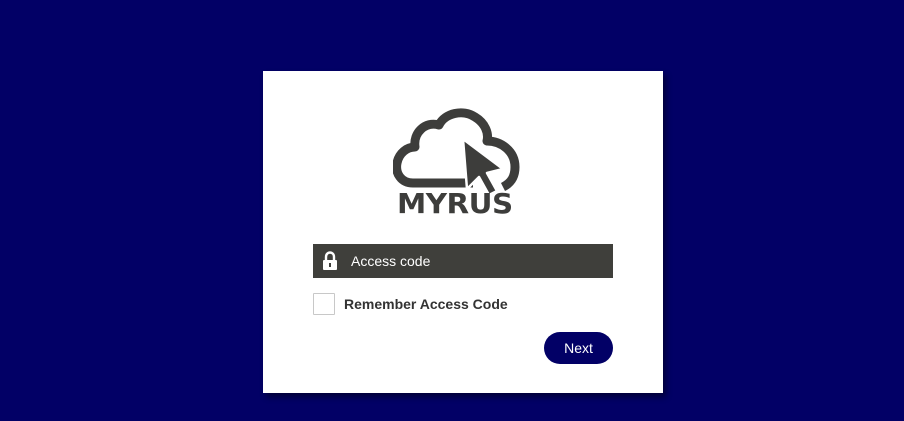 Image resolution: width=904 pixels, height=421 pixels. Describe the element at coordinates (426, 304) in the screenshot. I see `remember-label: Remember Access Code` at that location.